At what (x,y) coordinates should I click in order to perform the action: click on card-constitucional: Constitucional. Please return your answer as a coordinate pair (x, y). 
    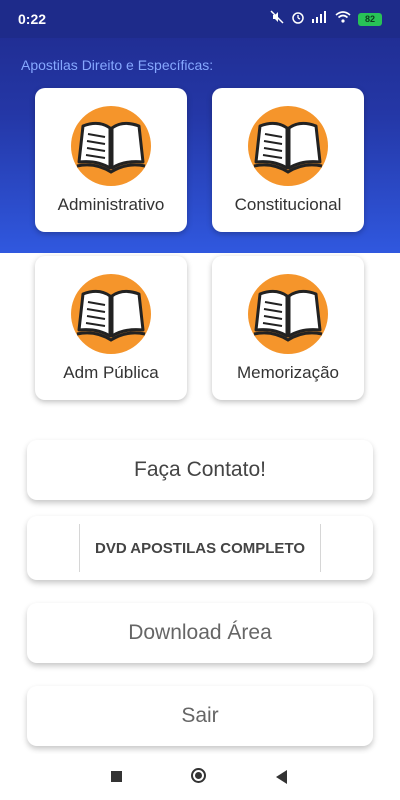
    Looking at the image, I should click on (288, 160).